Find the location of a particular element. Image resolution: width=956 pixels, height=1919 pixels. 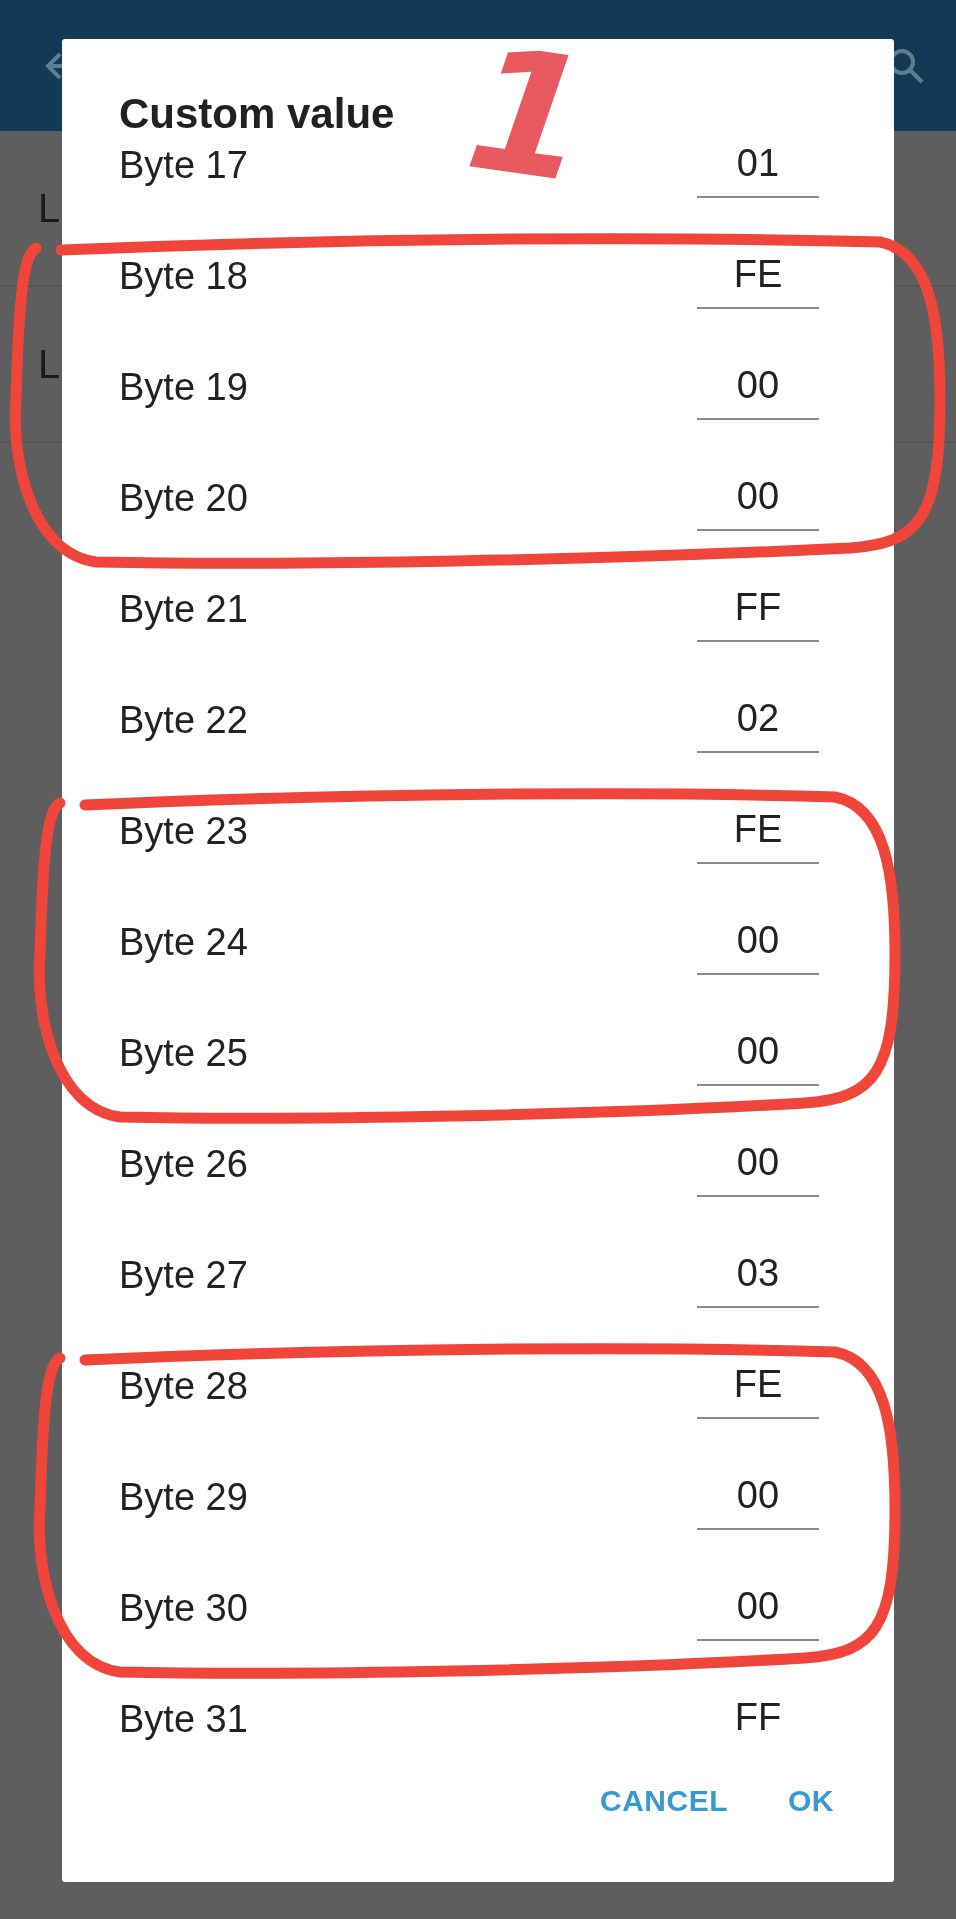

byte-label: Byte 19 is located at coordinates (183, 386).